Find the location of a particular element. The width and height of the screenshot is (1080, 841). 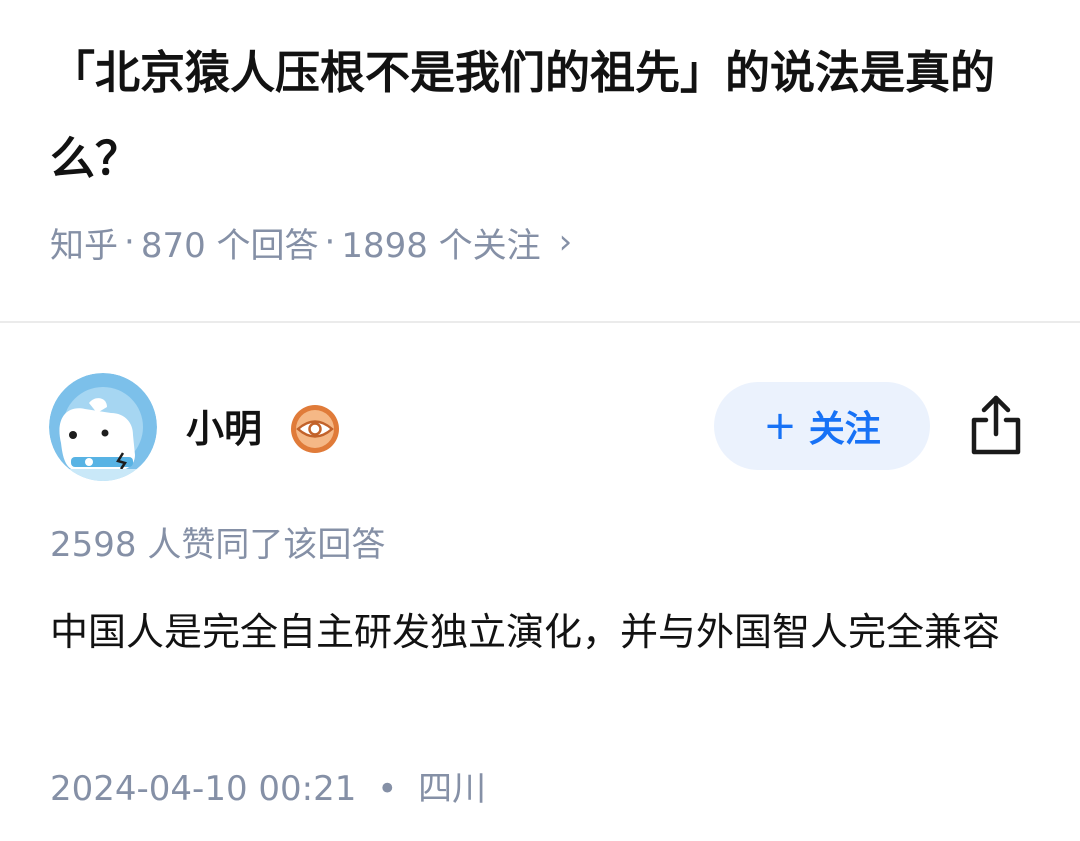

follow-button: + 关注 is located at coordinates (822, 426).